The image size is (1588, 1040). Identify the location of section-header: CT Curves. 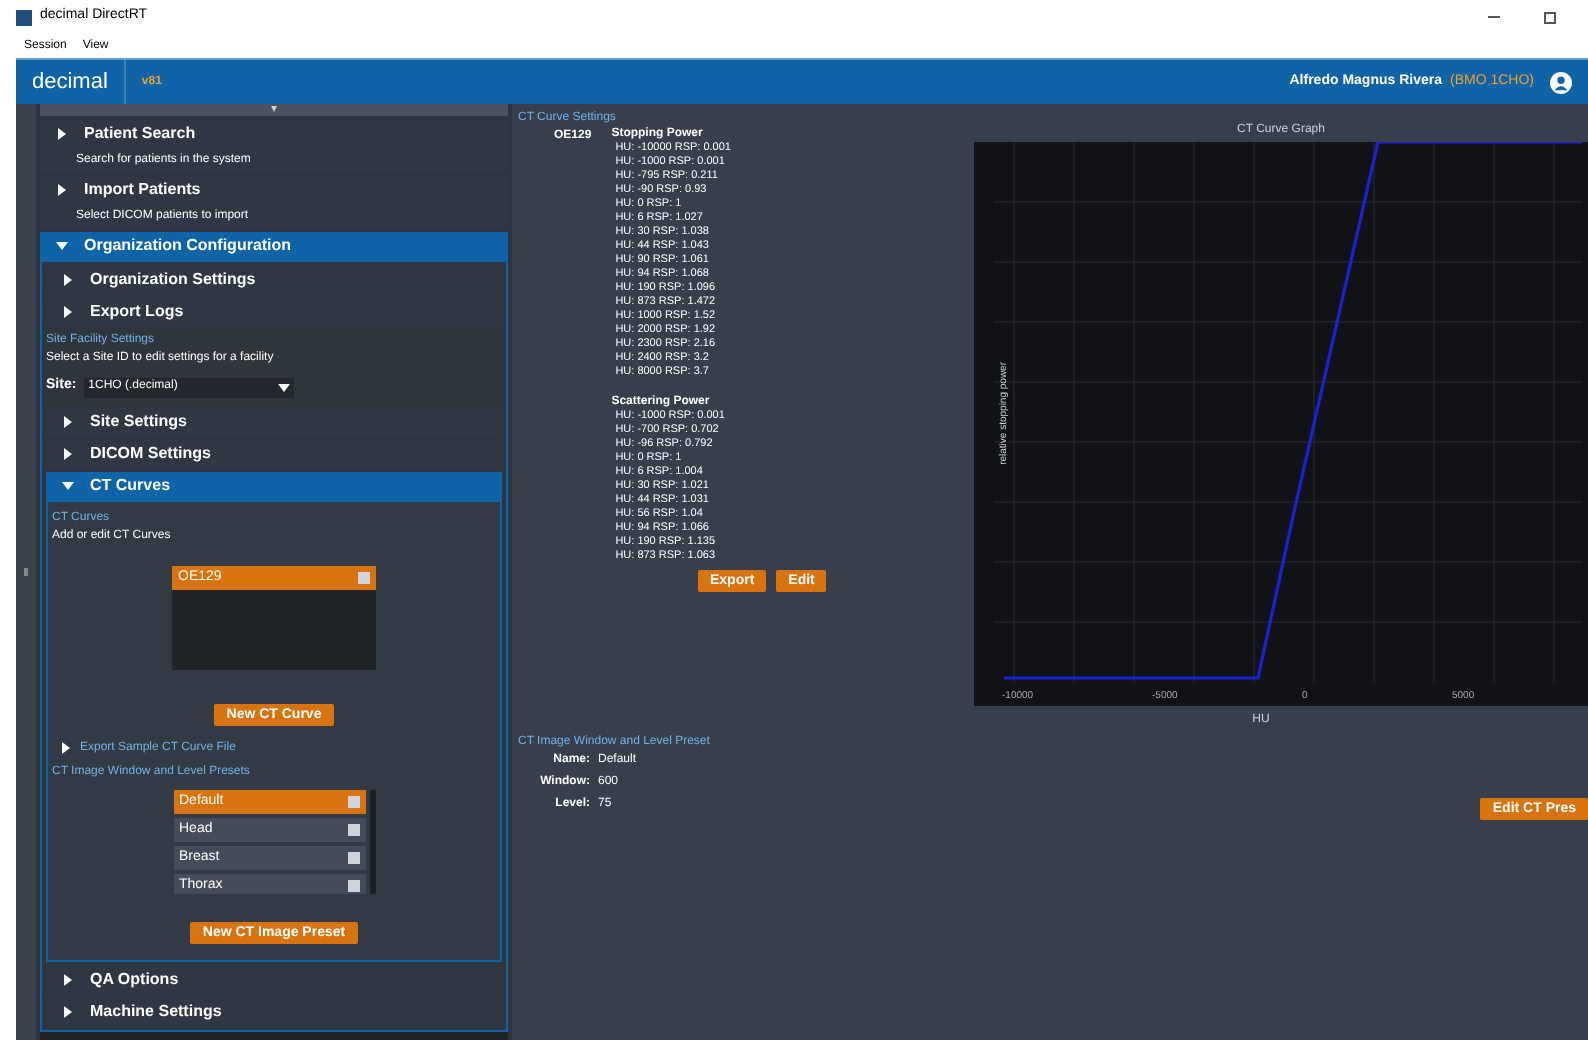
(274, 485).